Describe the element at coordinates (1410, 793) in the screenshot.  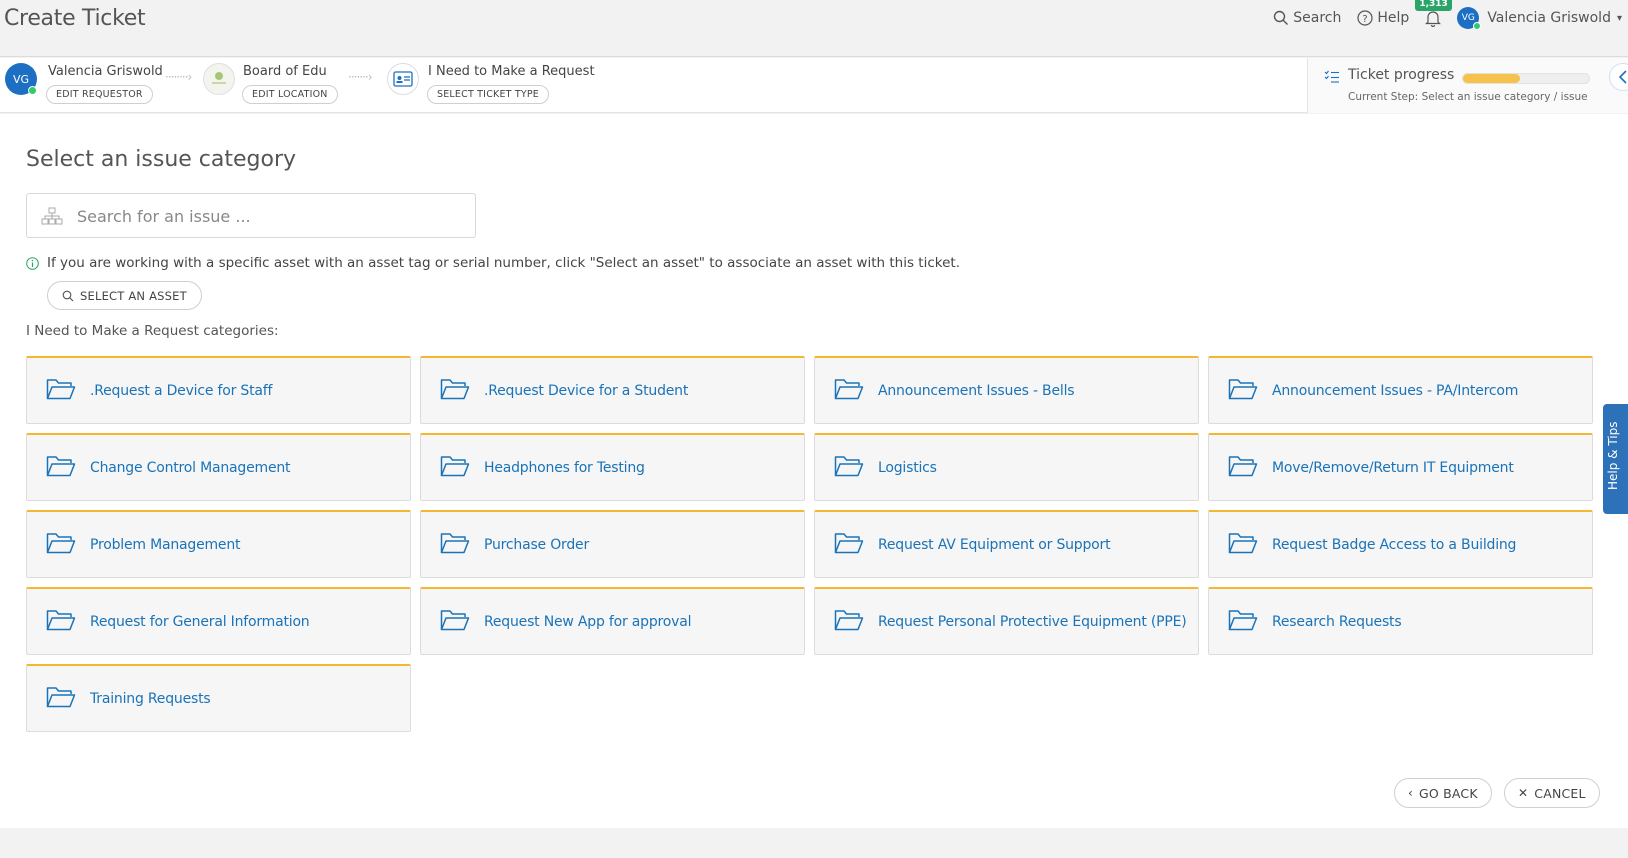
I see `chevron-left-icon: ‹` at that location.